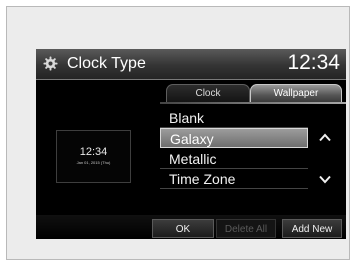  Describe the element at coordinates (296, 93) in the screenshot. I see `tab-wallpaper: Wallpaper` at that location.